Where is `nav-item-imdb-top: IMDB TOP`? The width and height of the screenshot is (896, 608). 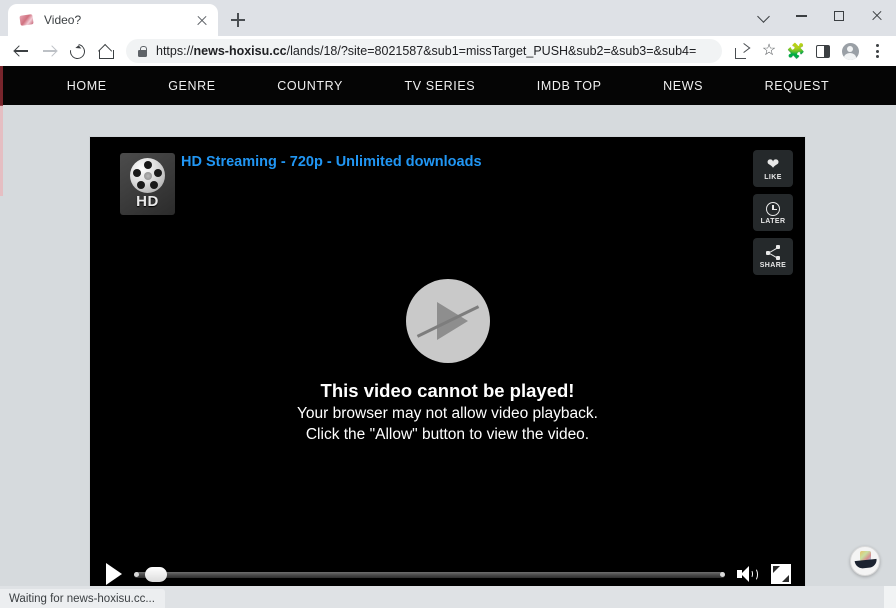 nav-item-imdb-top: IMDB TOP is located at coordinates (569, 86).